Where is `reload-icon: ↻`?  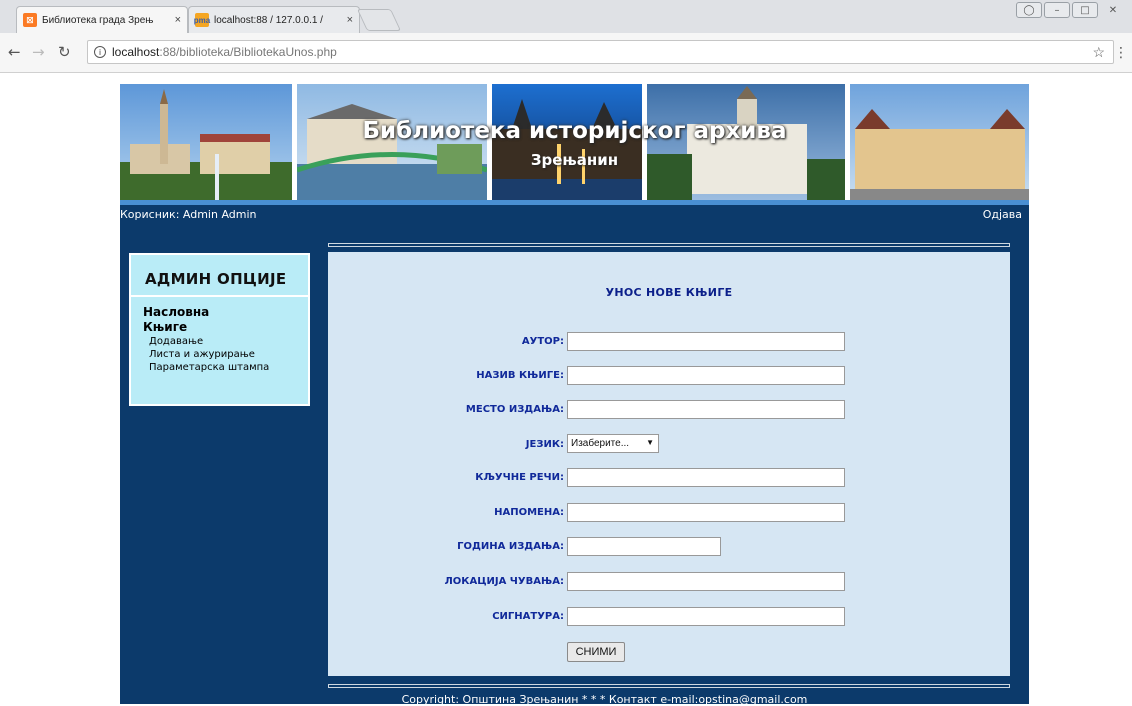 reload-icon: ↻ is located at coordinates (64, 52).